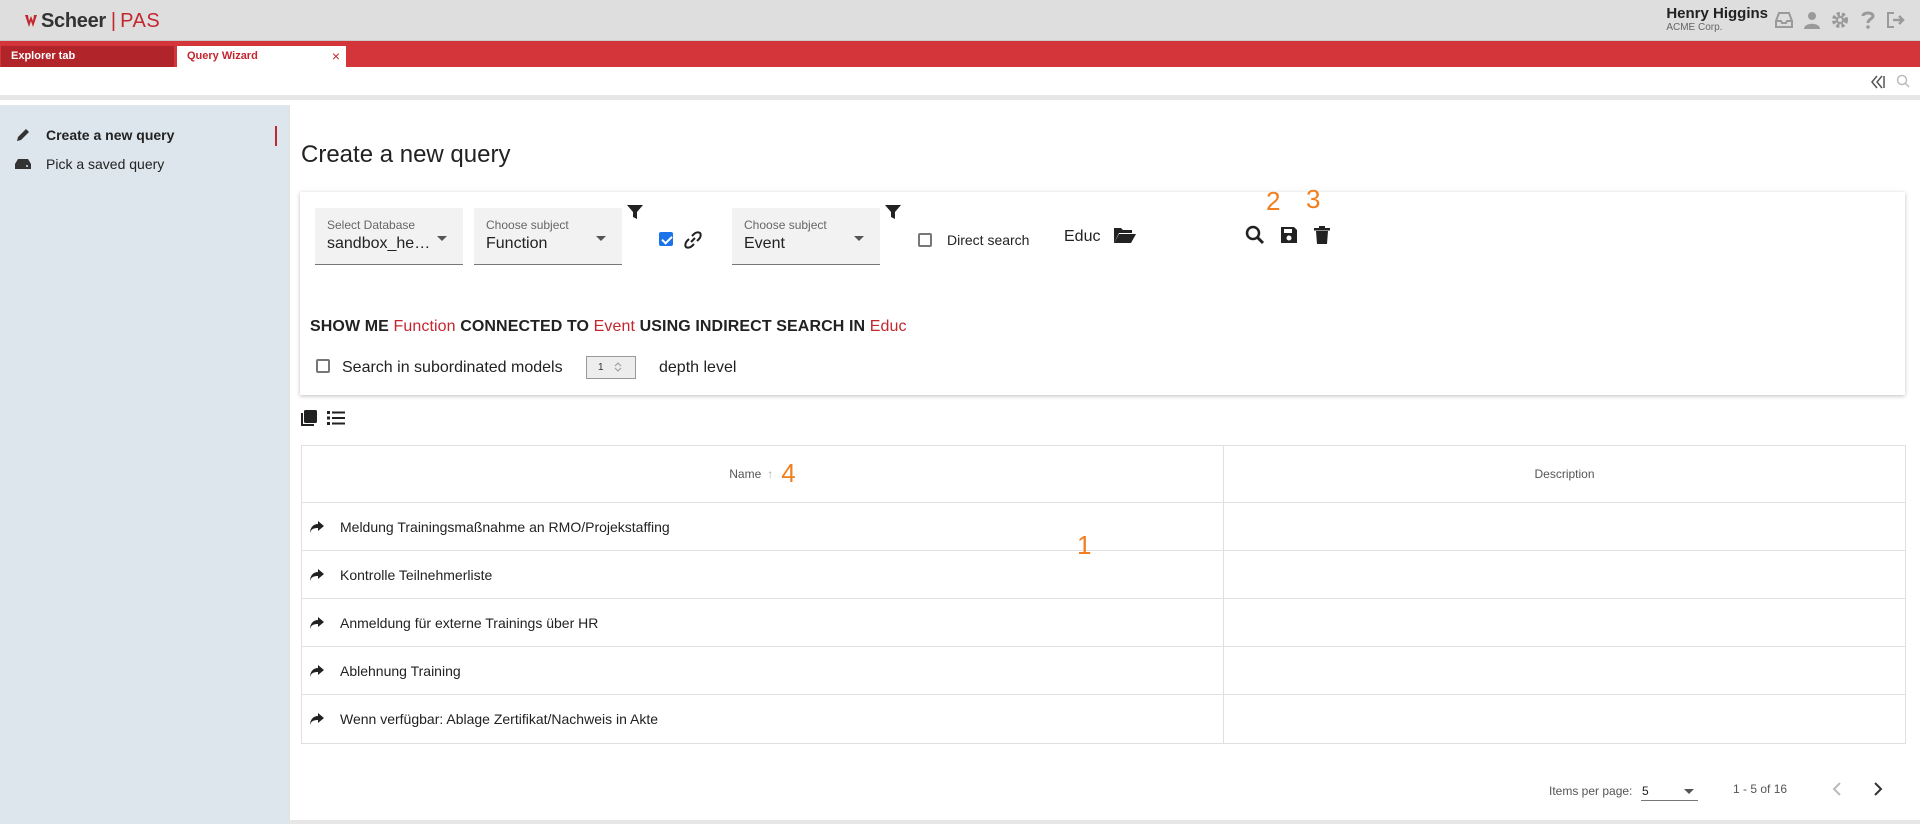  I want to click on annotation-4: 4, so click(788, 472).